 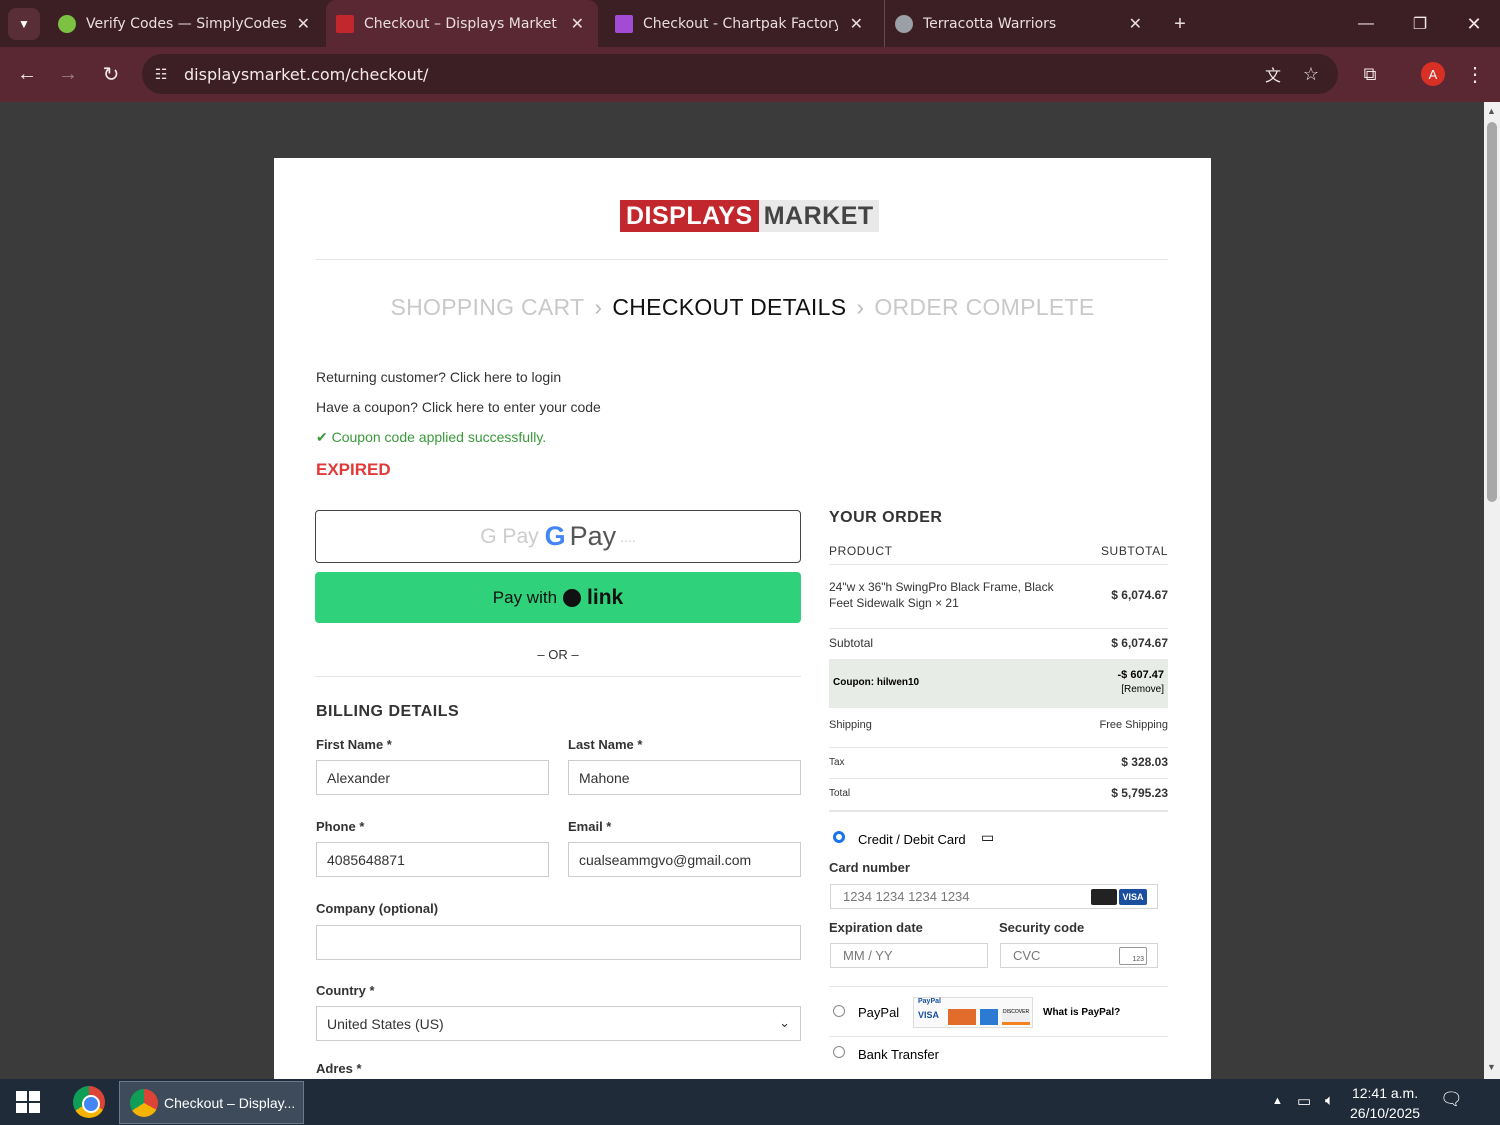 What do you see at coordinates (1027, 955) in the screenshot?
I see `cvc-placeholder: CVC` at bounding box center [1027, 955].